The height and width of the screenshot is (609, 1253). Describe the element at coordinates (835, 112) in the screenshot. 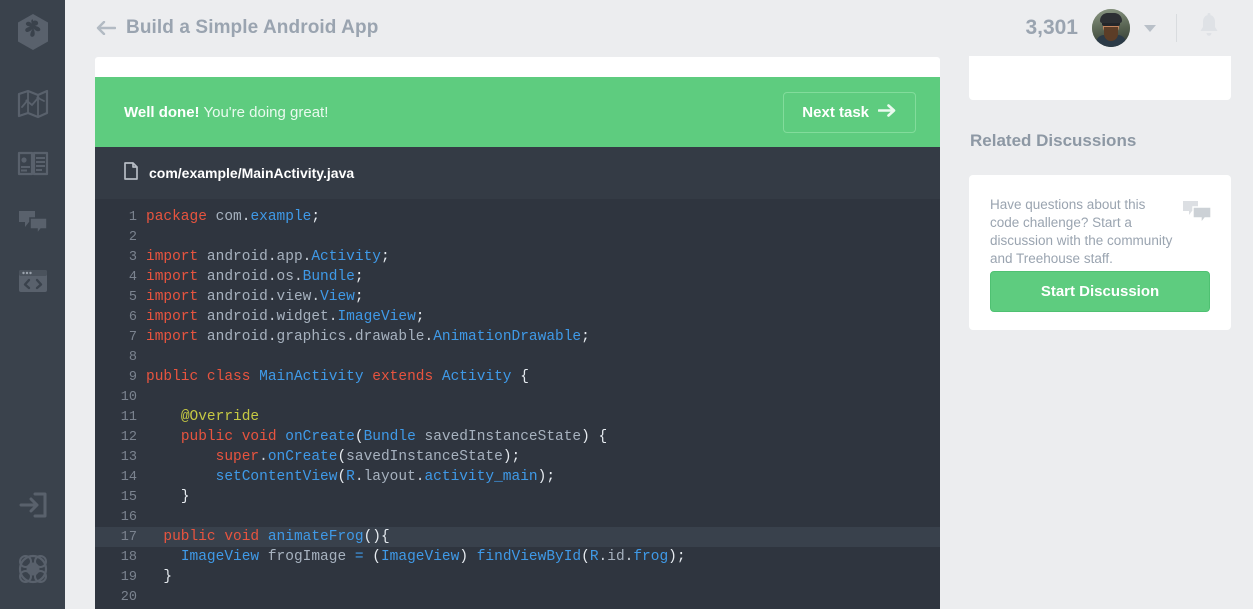

I see `next-task-label: Next task` at that location.